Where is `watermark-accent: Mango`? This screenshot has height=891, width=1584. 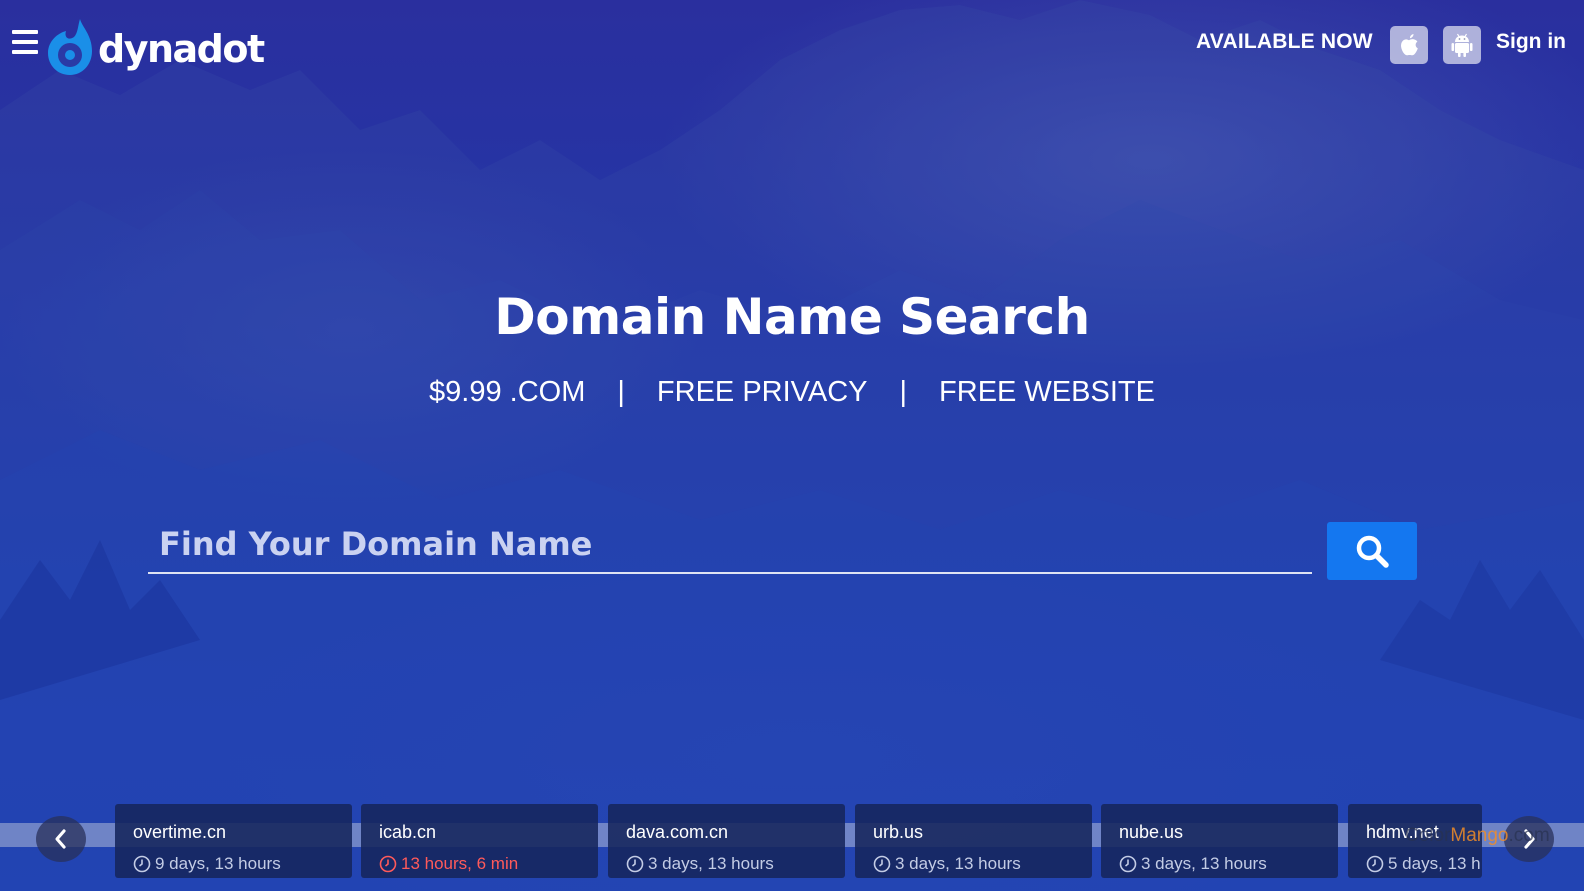 watermark-accent: Mango is located at coordinates (1479, 835).